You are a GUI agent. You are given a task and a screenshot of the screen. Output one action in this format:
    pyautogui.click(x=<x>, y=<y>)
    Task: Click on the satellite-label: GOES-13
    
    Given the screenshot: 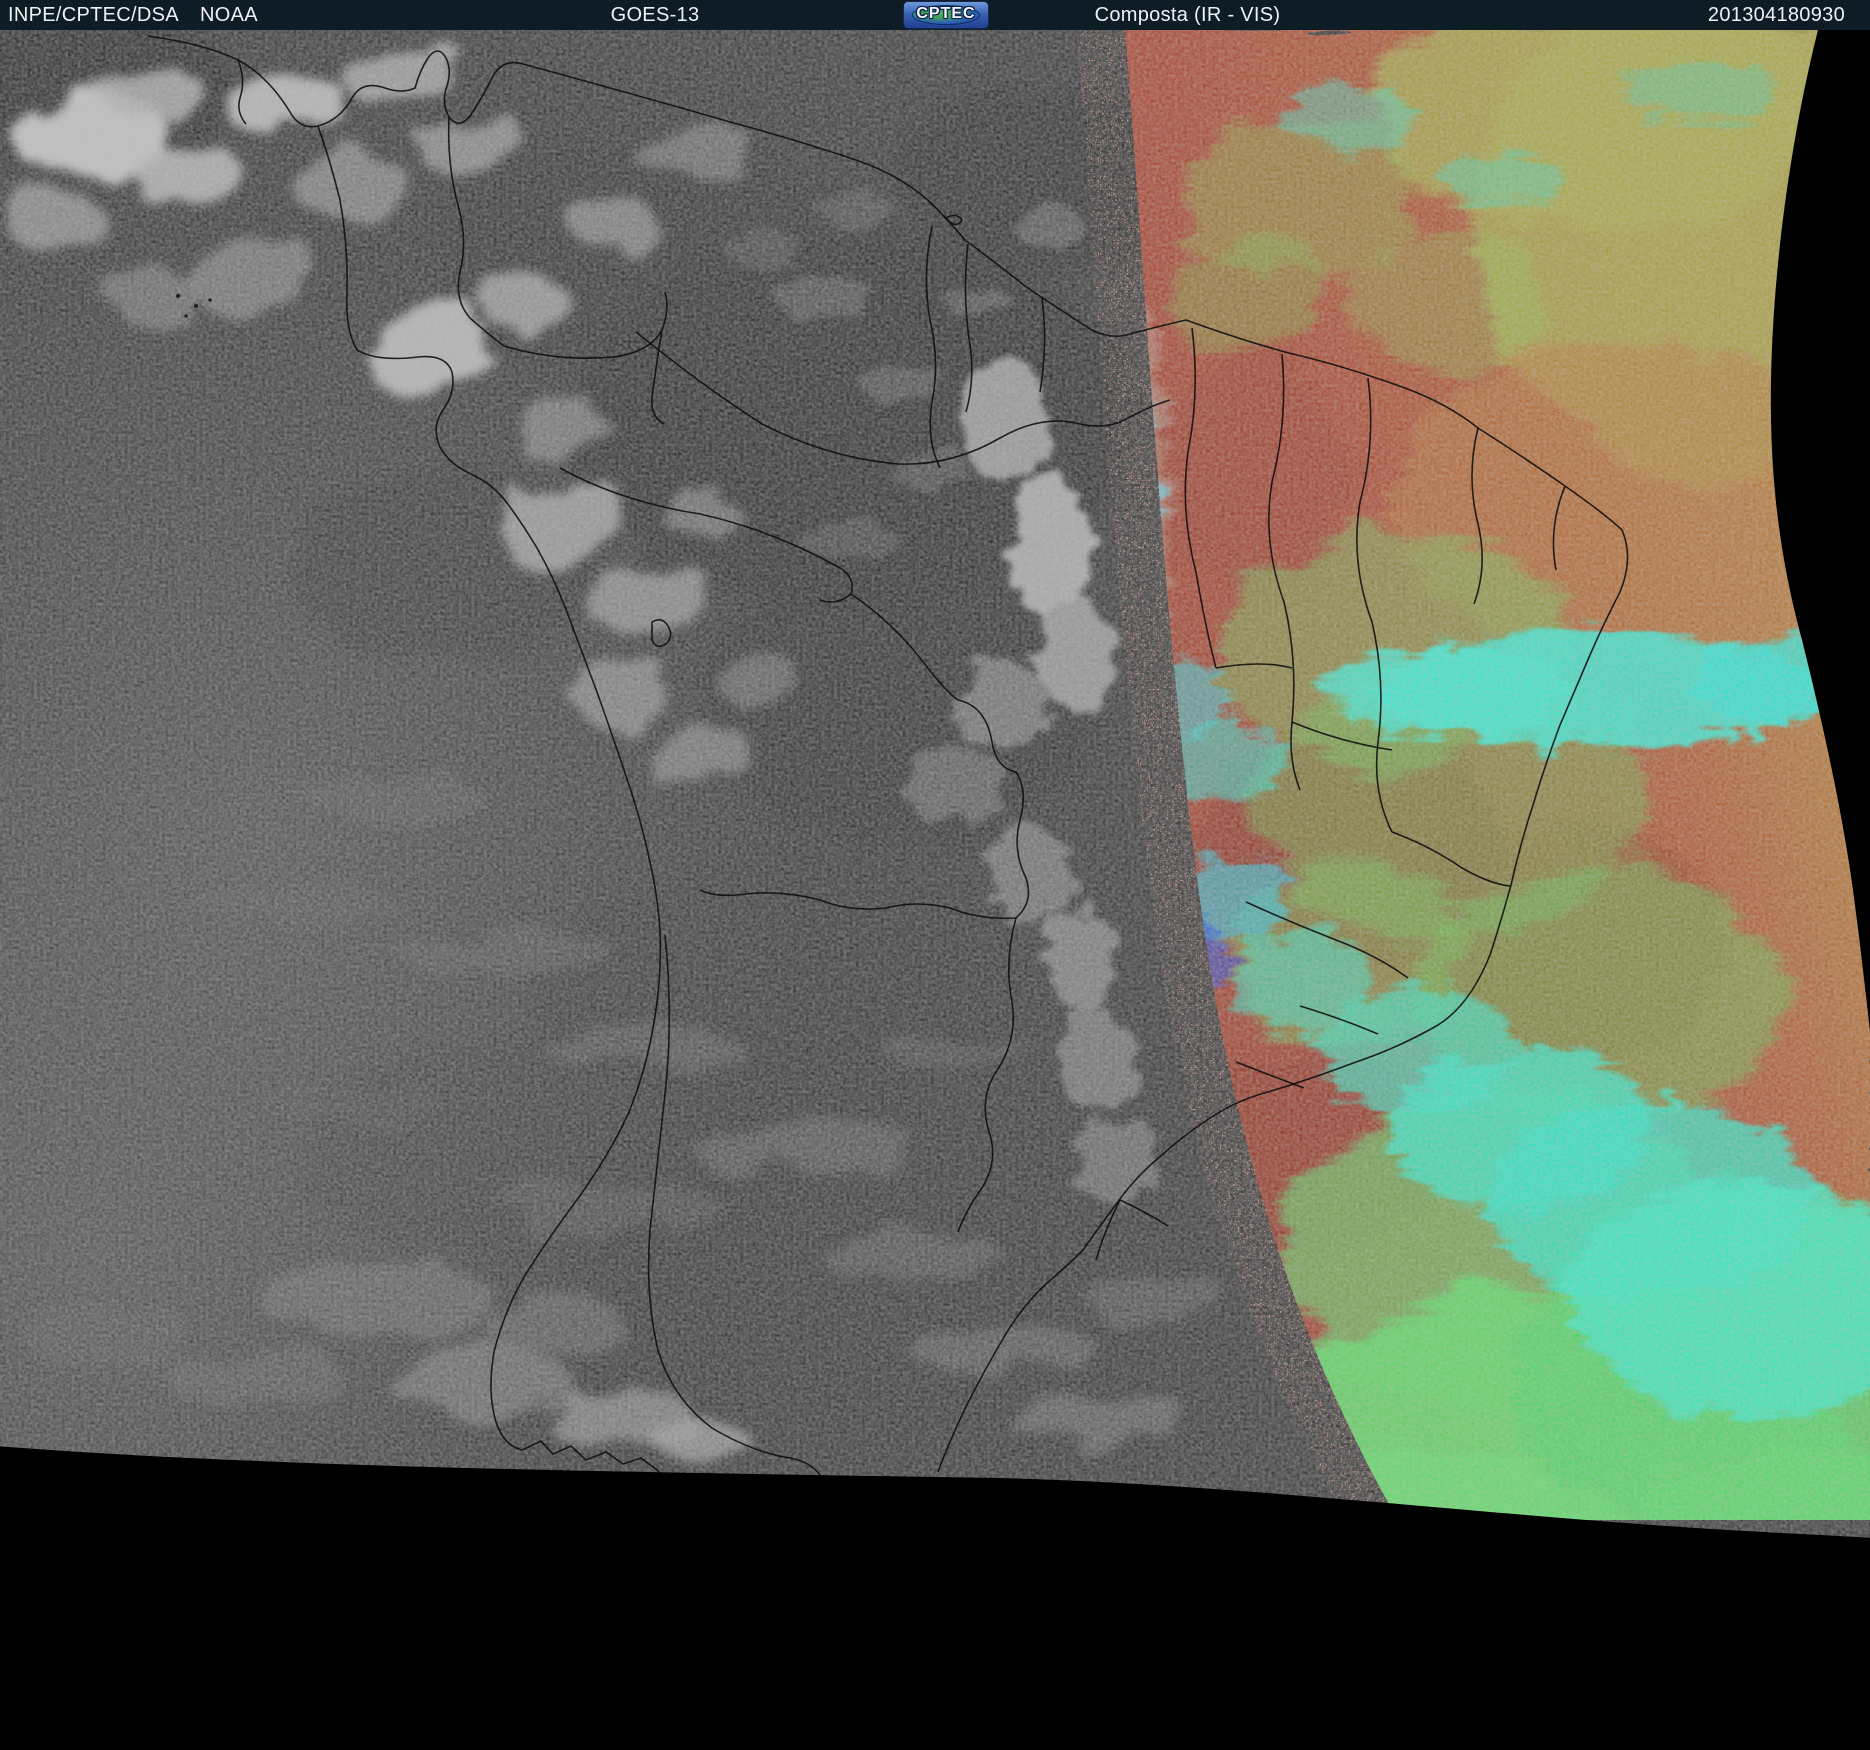 What is the action you would take?
    pyautogui.click(x=655, y=15)
    